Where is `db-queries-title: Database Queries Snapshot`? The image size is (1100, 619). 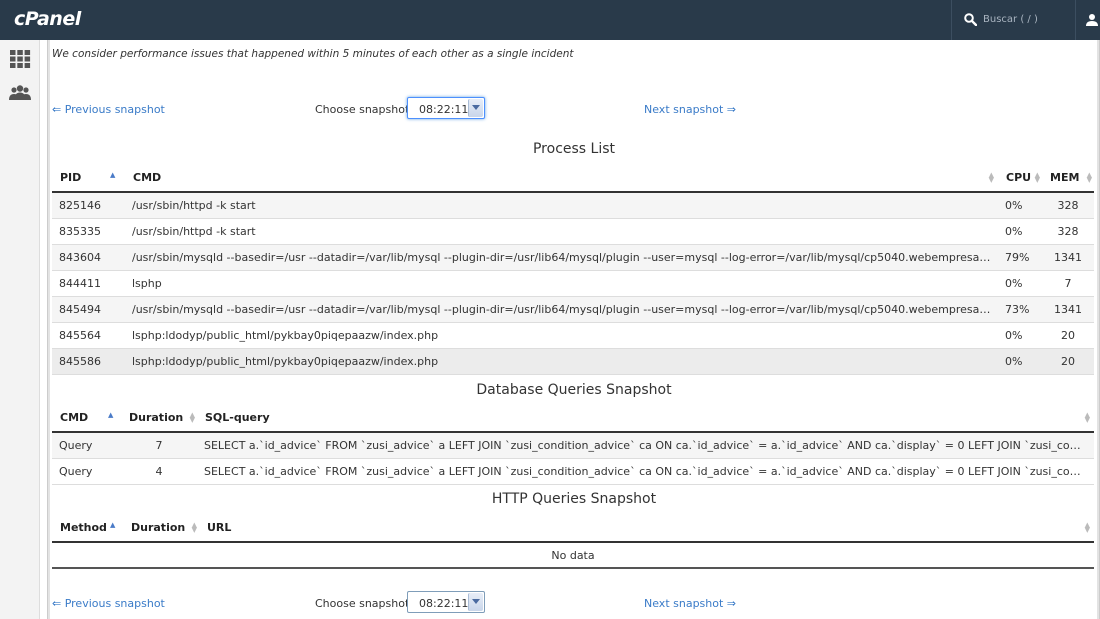 db-queries-title: Database Queries Snapshot is located at coordinates (574, 390).